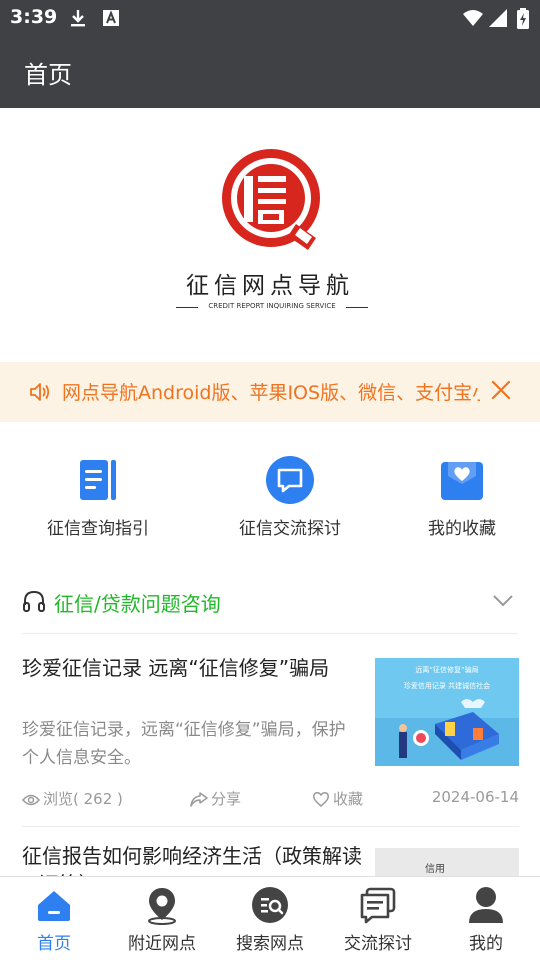  Describe the element at coordinates (270, 826) in the screenshot. I see `article-divider` at that location.